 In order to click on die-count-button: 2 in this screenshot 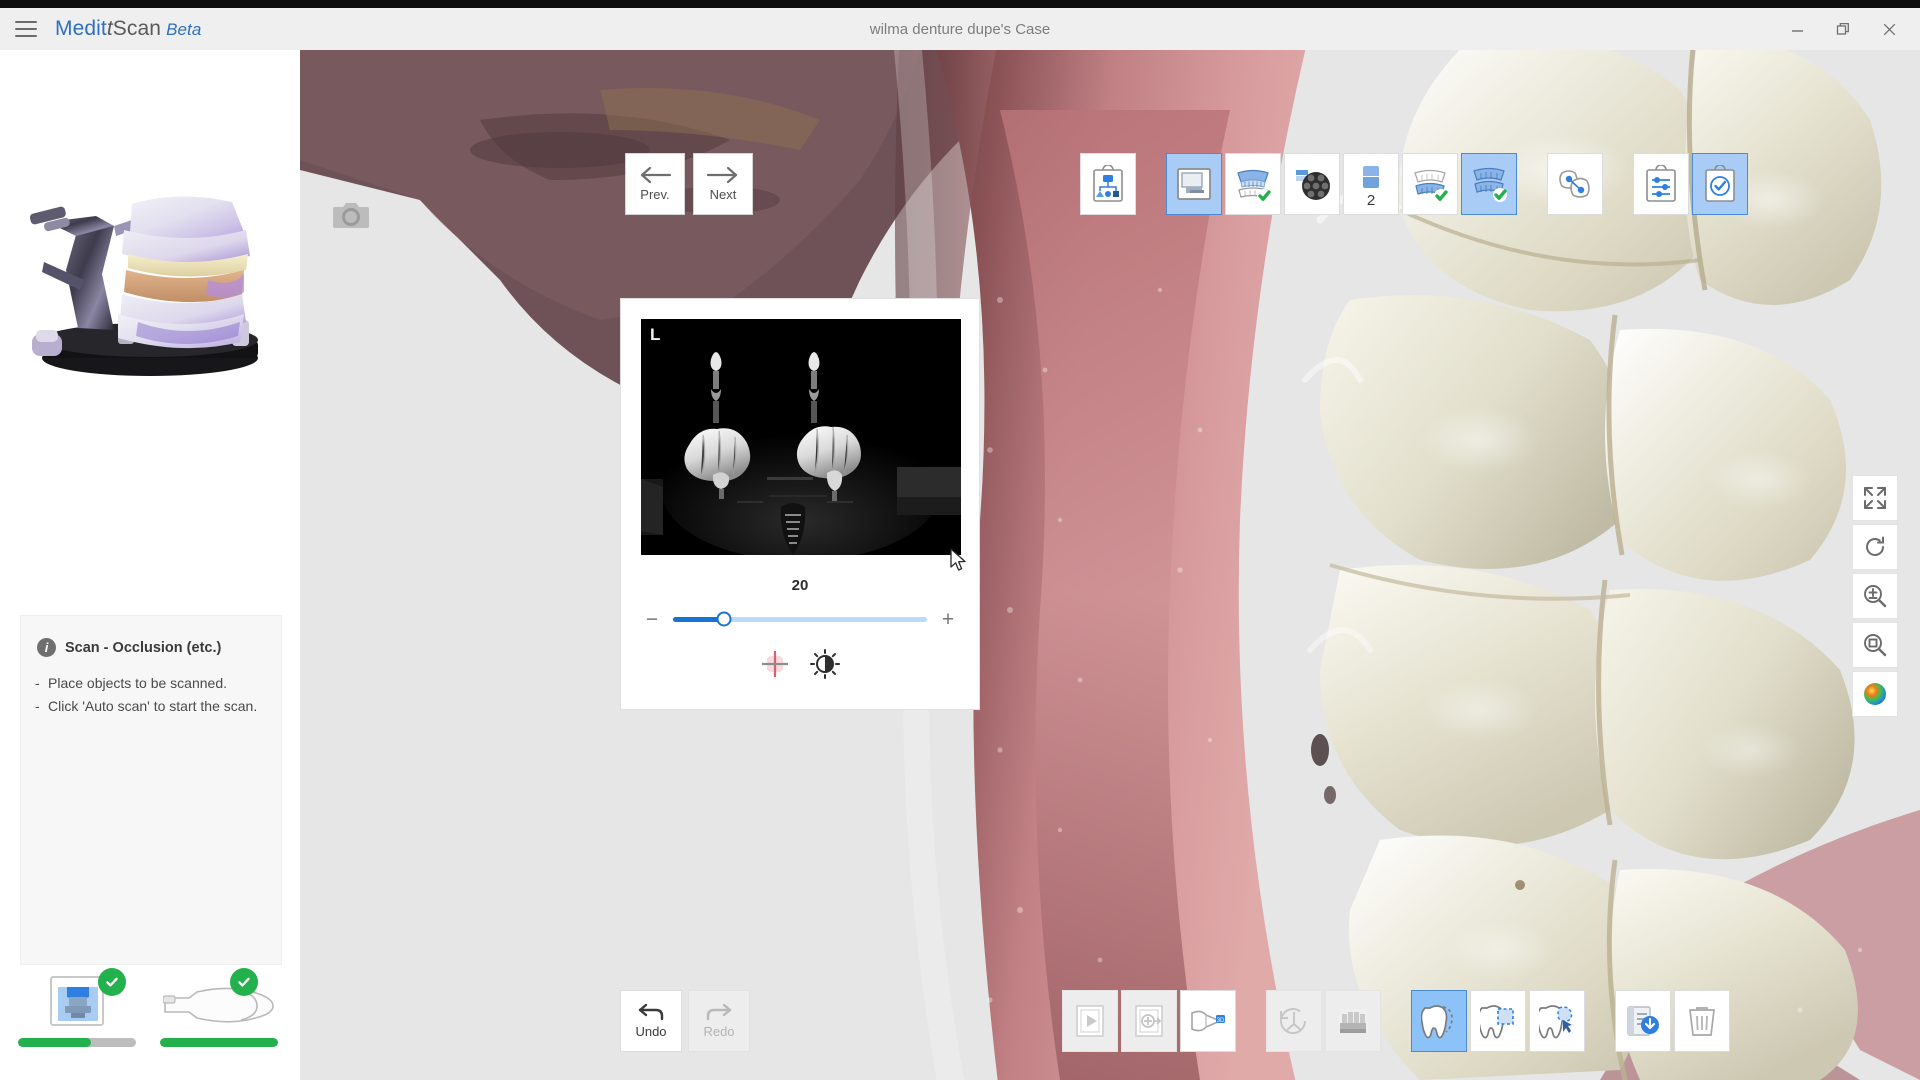, I will do `click(1371, 184)`.